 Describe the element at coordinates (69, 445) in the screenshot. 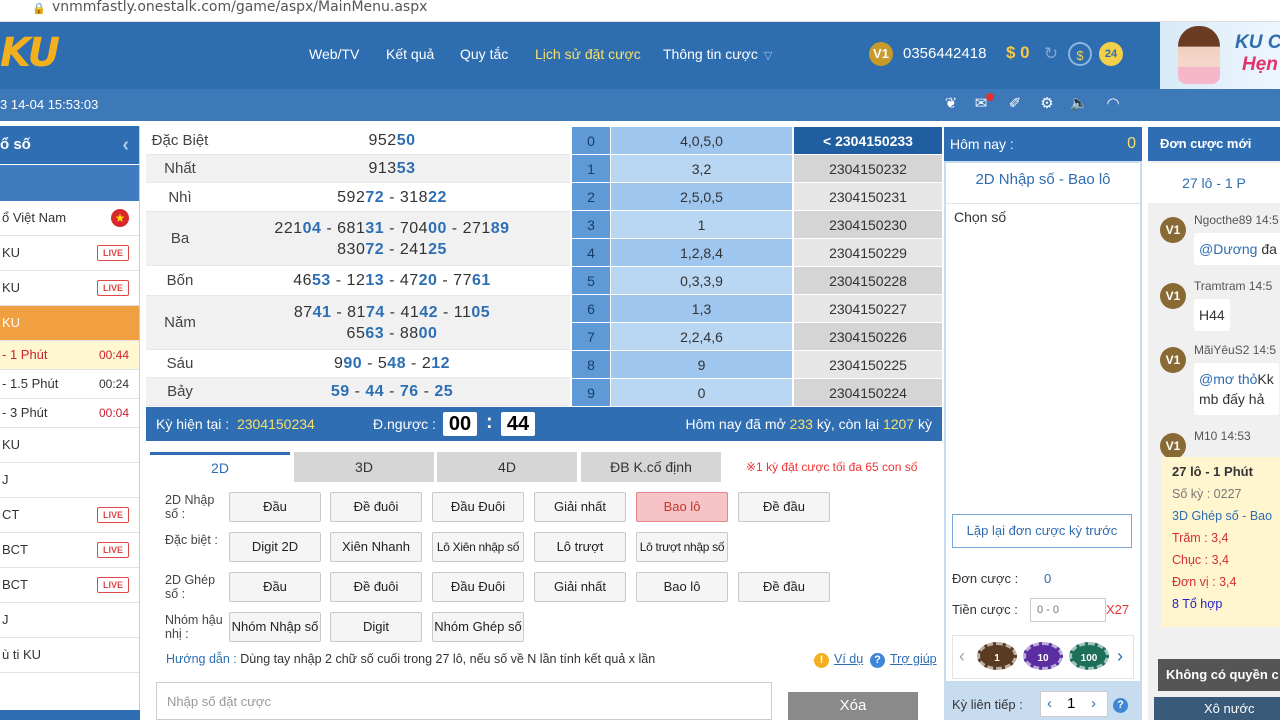

I see `sidebar-item-ku-2: KU` at that location.